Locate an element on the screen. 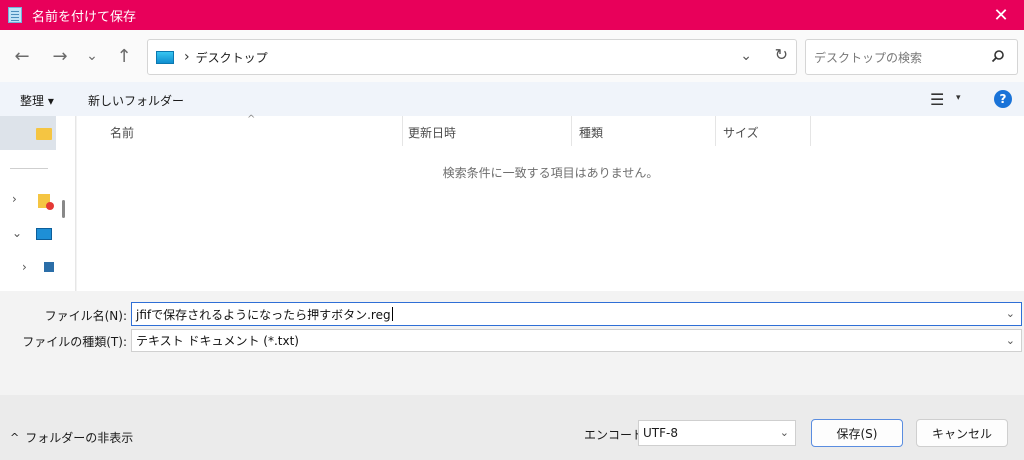 The width and height of the screenshot is (1024, 460). back-button: ← is located at coordinates (22, 56).